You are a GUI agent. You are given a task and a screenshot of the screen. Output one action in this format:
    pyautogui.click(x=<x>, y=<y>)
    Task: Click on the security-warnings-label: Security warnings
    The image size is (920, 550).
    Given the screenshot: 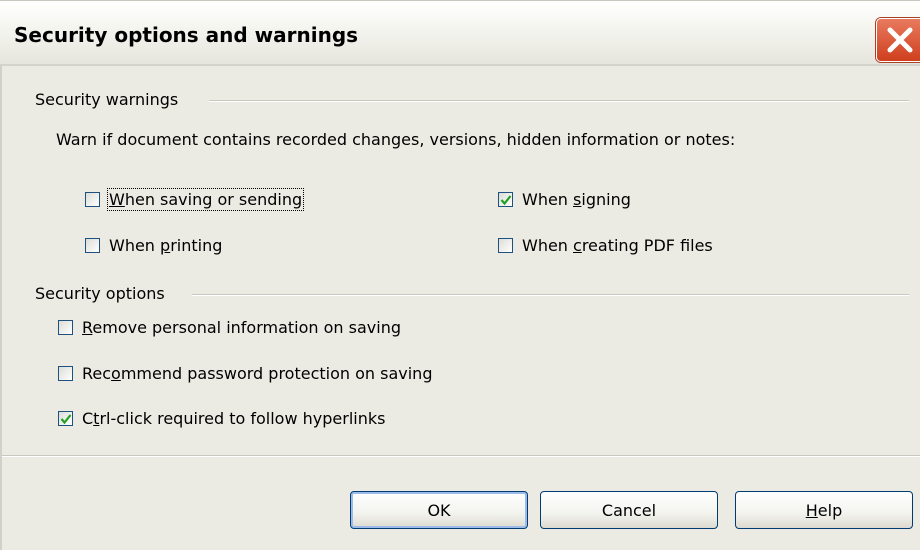 What is the action you would take?
    pyautogui.click(x=107, y=99)
    